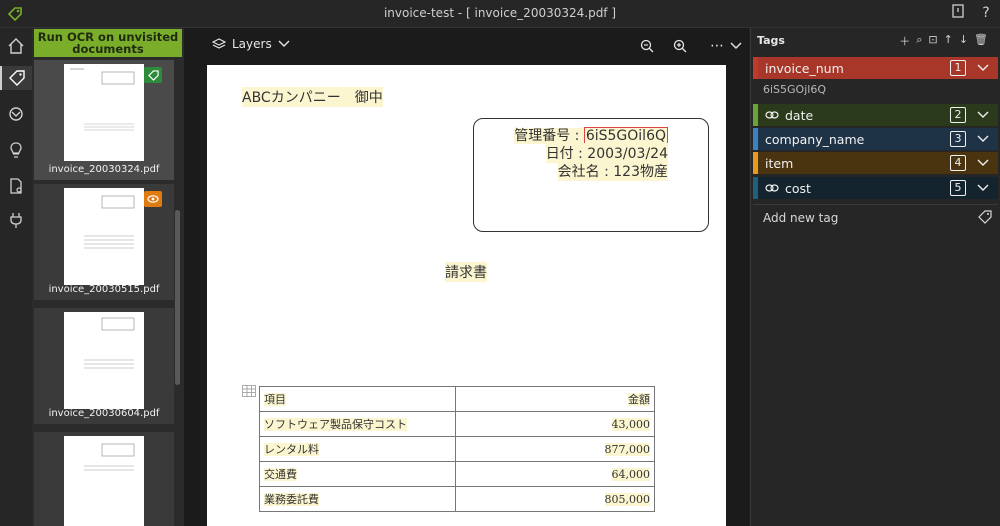  I want to click on thumbnail-label: invoice_20030515.pdf, so click(104, 289).